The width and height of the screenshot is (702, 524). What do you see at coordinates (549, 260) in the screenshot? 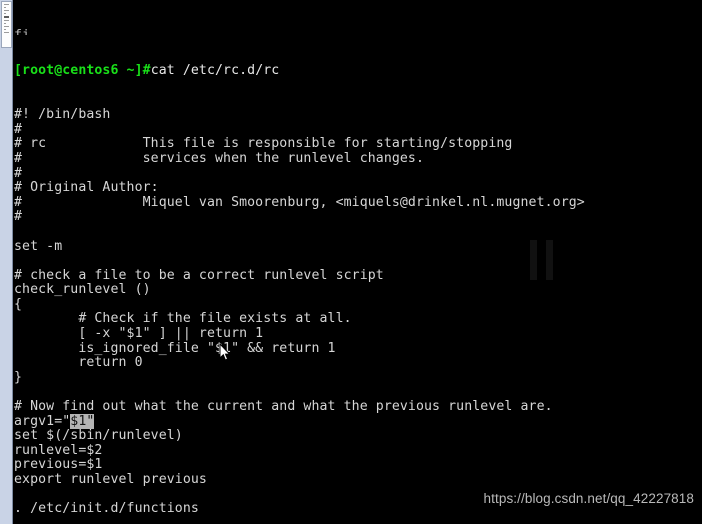
I see `pause-bar-right` at bounding box center [549, 260].